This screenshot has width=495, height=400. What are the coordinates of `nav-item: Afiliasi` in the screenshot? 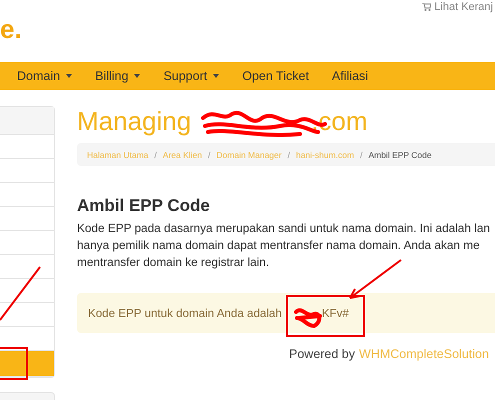 It's located at (350, 76).